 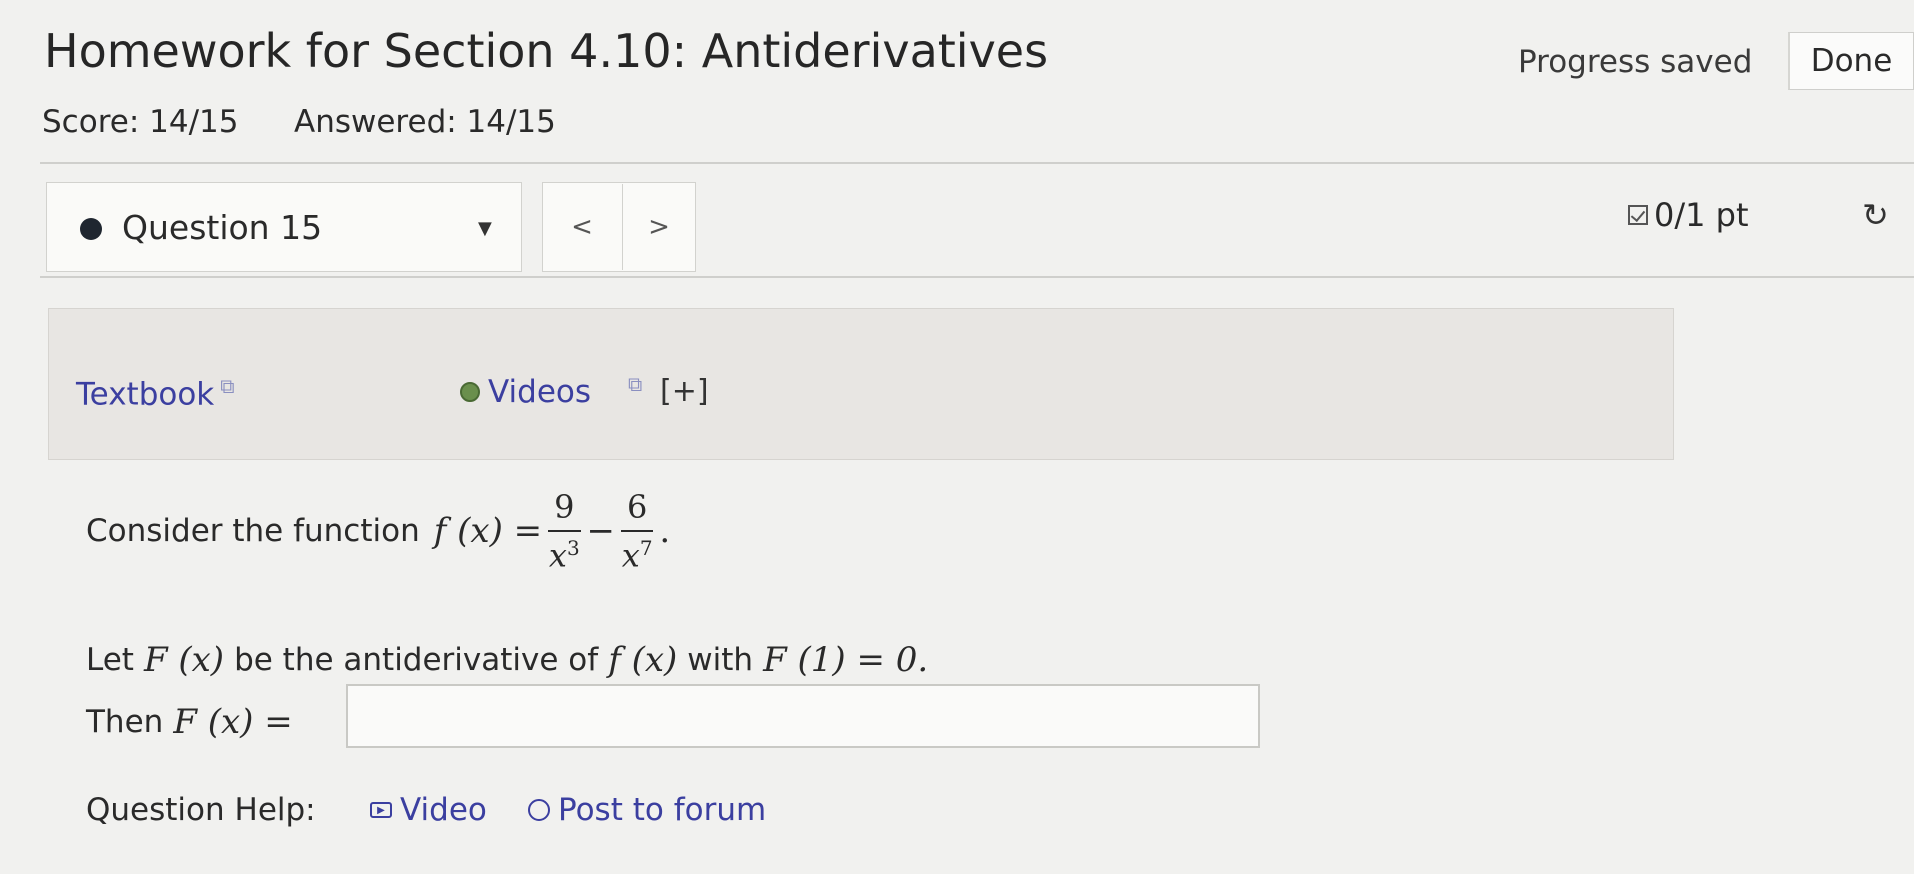 I want to click on post-to-forum-label: Post to forum, so click(x=662, y=810).